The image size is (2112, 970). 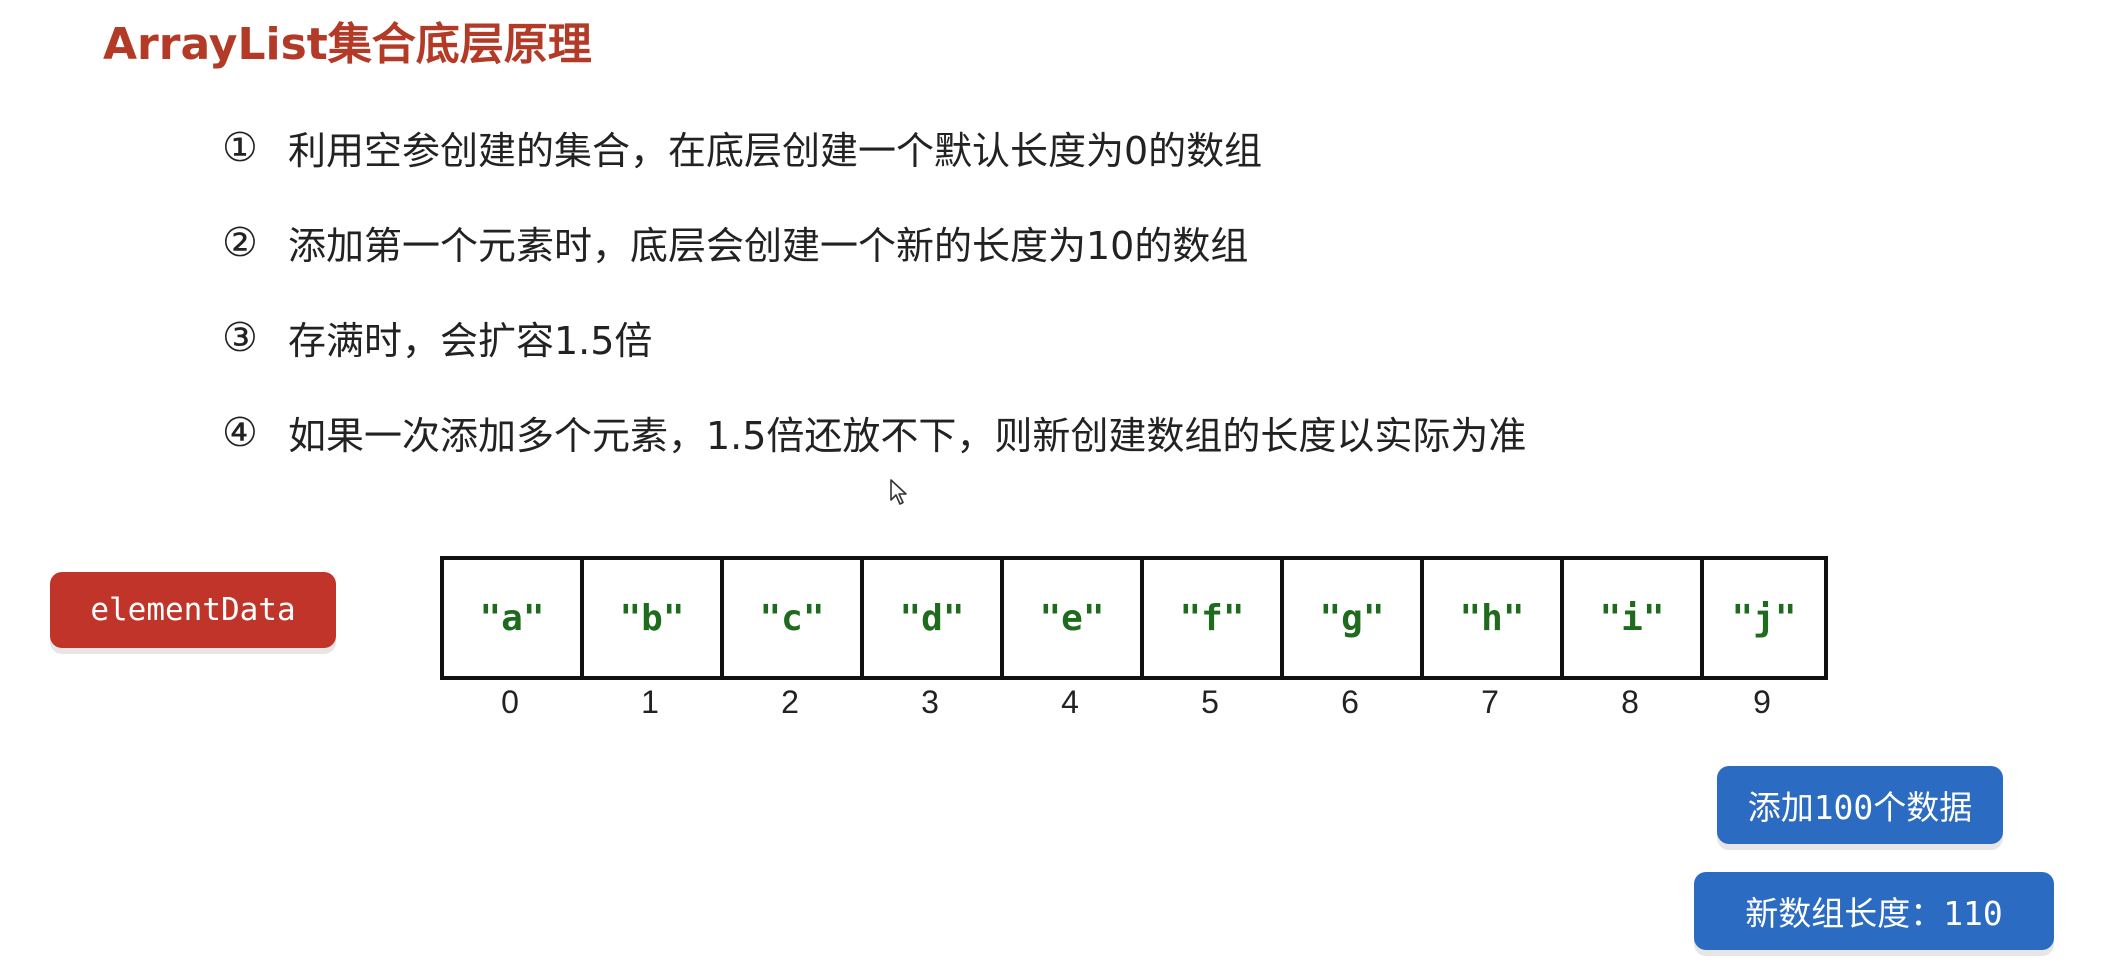 I want to click on array-cell: "c", so click(x=794, y=618).